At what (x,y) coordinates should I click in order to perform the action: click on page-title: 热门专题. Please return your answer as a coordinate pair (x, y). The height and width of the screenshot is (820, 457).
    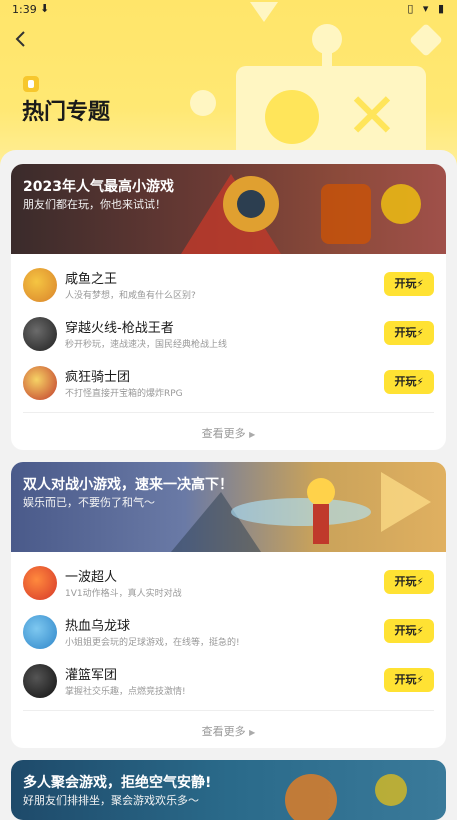
    Looking at the image, I should click on (66, 112).